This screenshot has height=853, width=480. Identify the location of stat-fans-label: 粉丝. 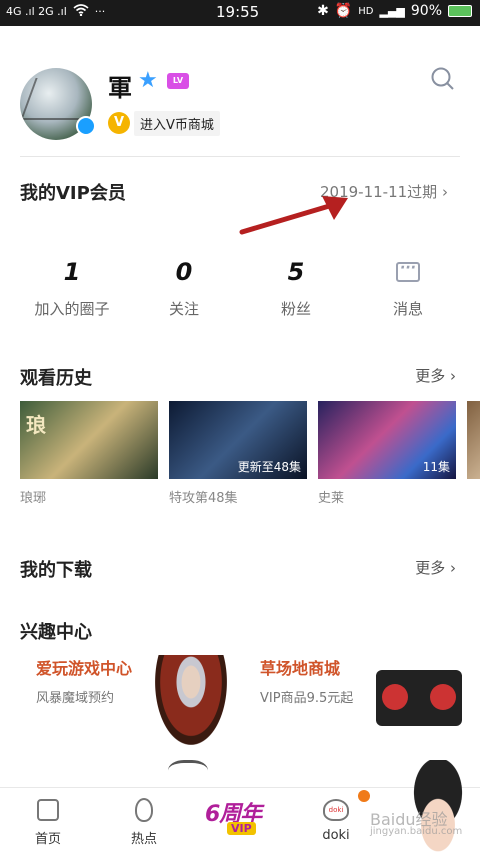
(295, 309).